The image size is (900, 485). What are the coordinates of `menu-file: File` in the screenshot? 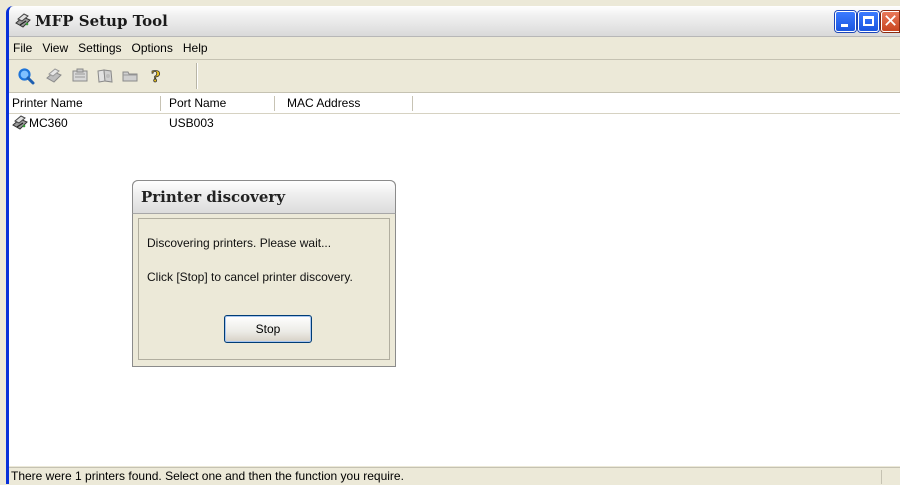 It's located at (23, 48).